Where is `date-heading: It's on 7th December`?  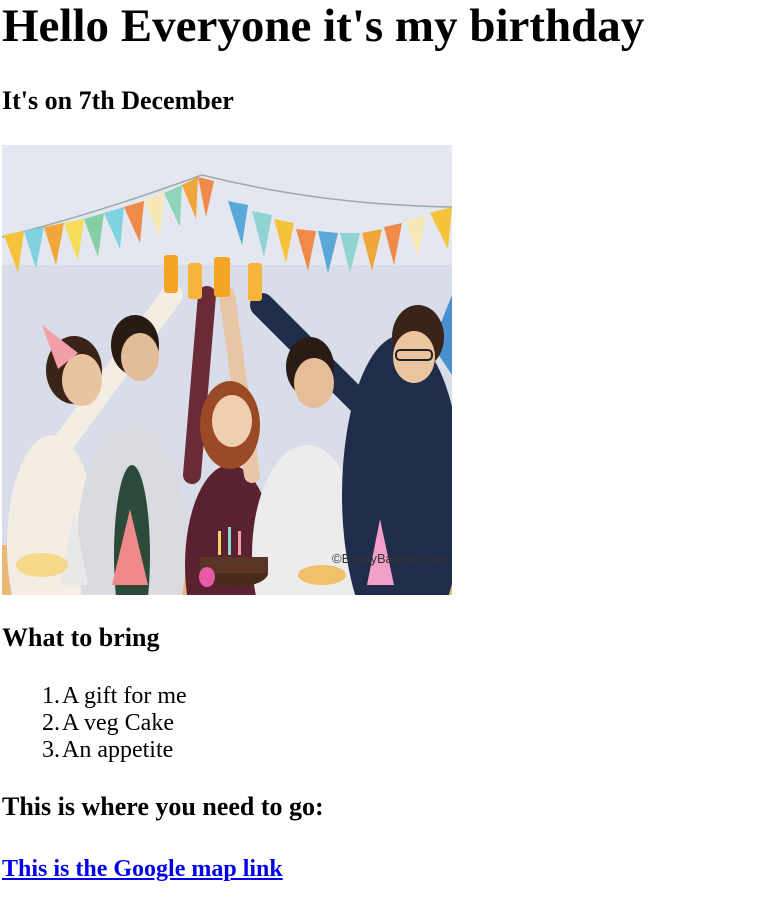
date-heading: It's on 7th December is located at coordinates (118, 100).